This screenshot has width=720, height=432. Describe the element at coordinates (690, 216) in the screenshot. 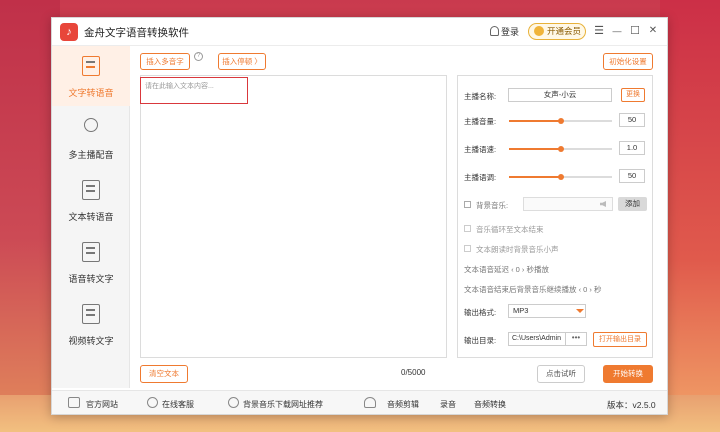

I see `desktop-wallpaper-right` at that location.